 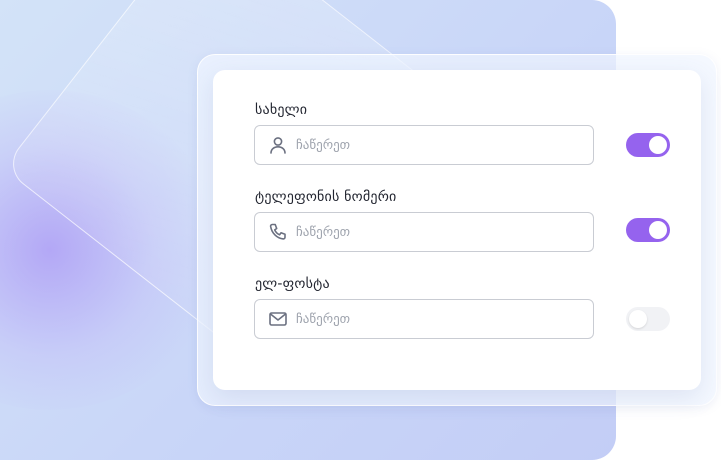 I want to click on mail-icon, so click(x=278, y=319).